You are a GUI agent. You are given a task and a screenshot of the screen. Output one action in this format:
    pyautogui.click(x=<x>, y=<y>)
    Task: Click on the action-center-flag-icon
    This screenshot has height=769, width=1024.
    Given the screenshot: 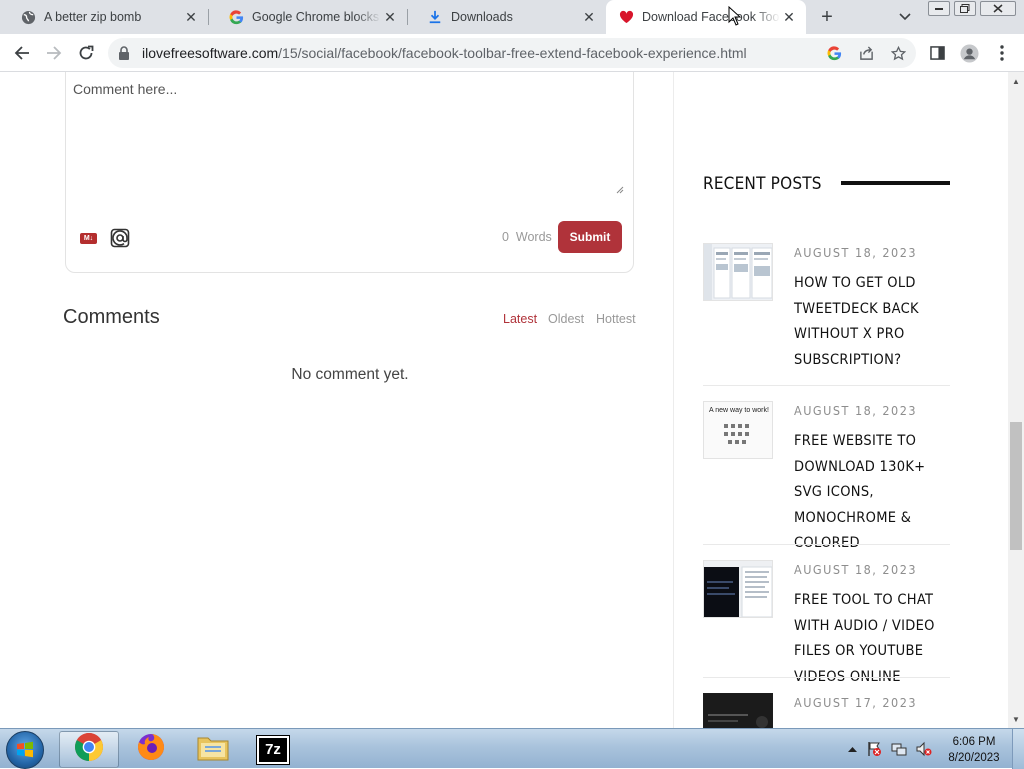 What is the action you would take?
    pyautogui.click(x=874, y=749)
    